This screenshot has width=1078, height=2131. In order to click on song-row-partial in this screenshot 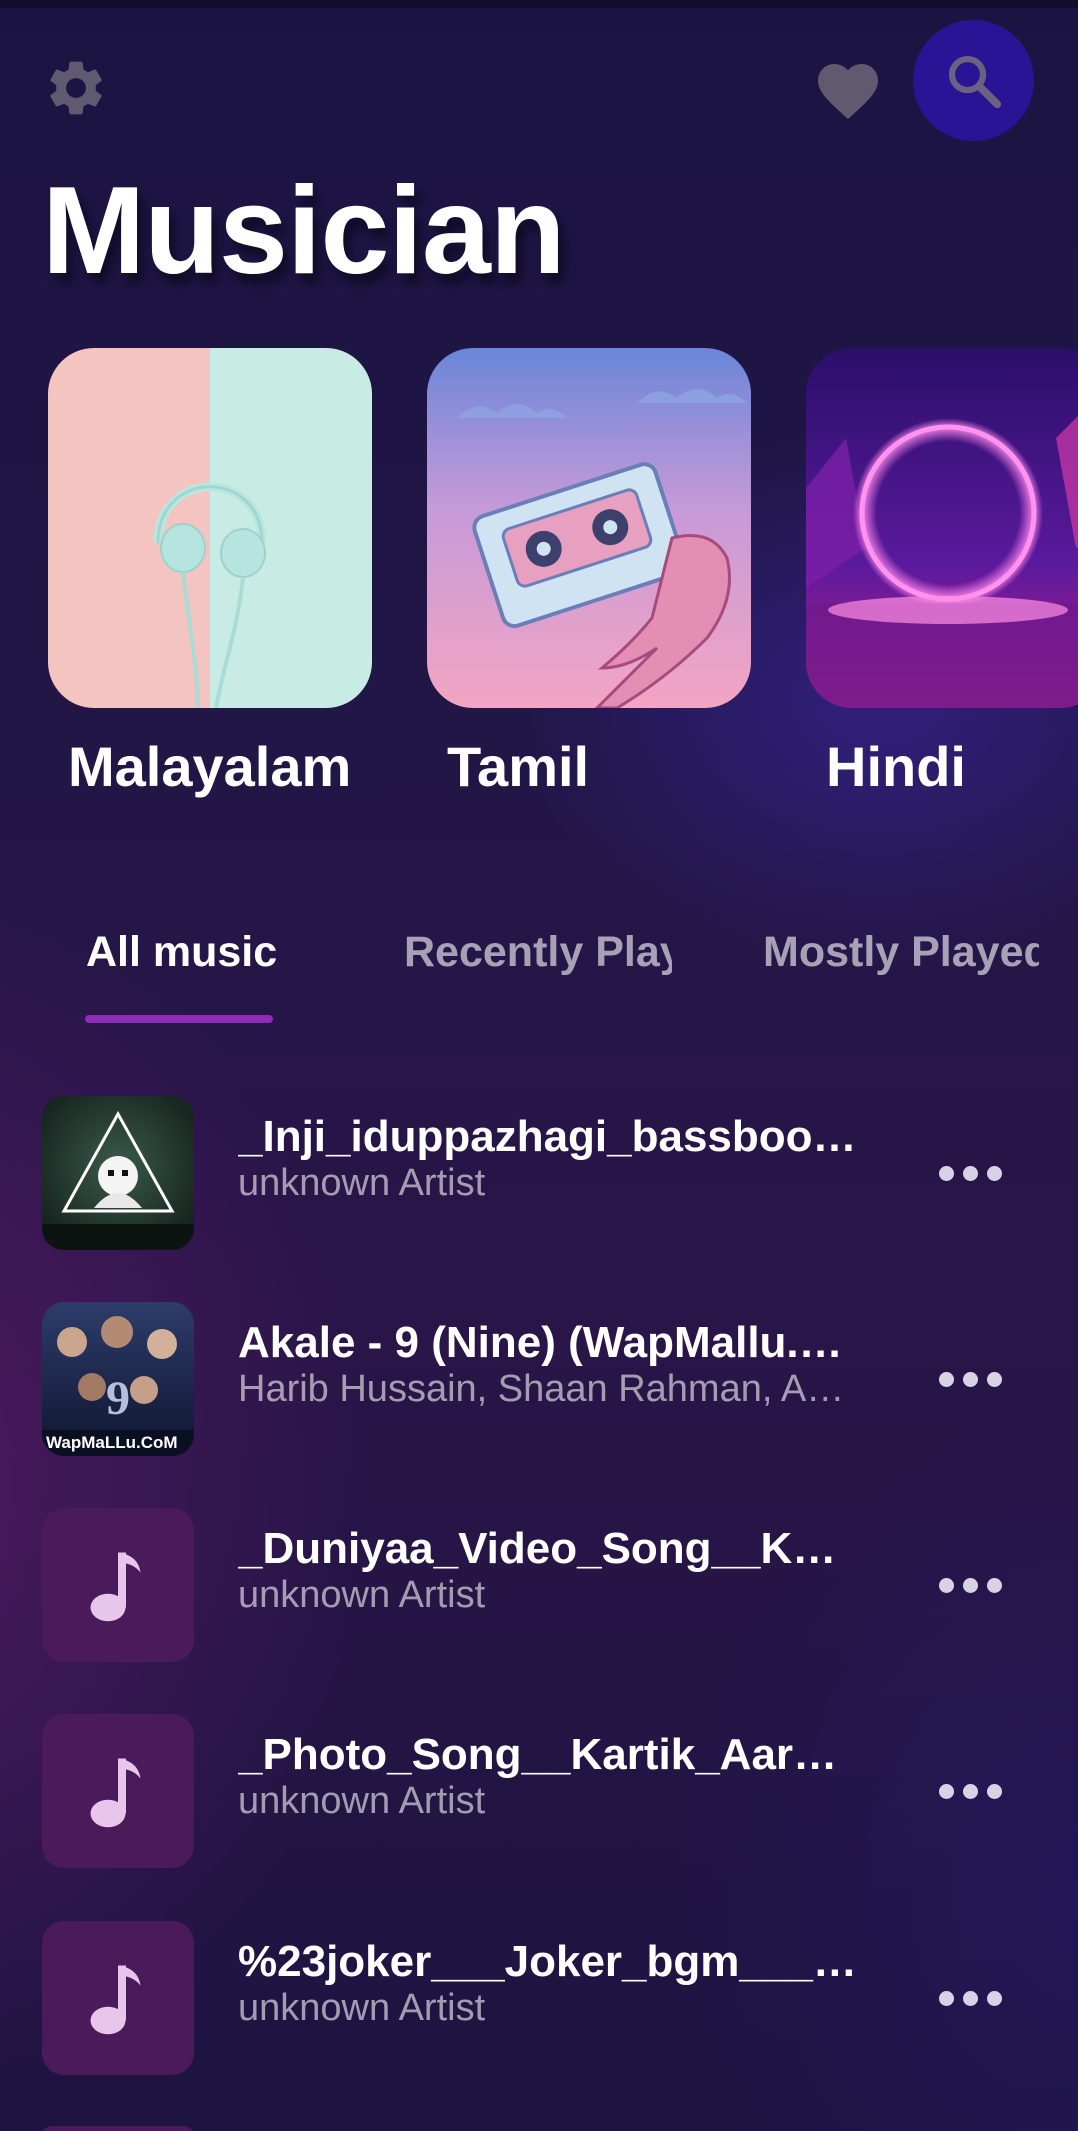, I will do `click(118, 2128)`.